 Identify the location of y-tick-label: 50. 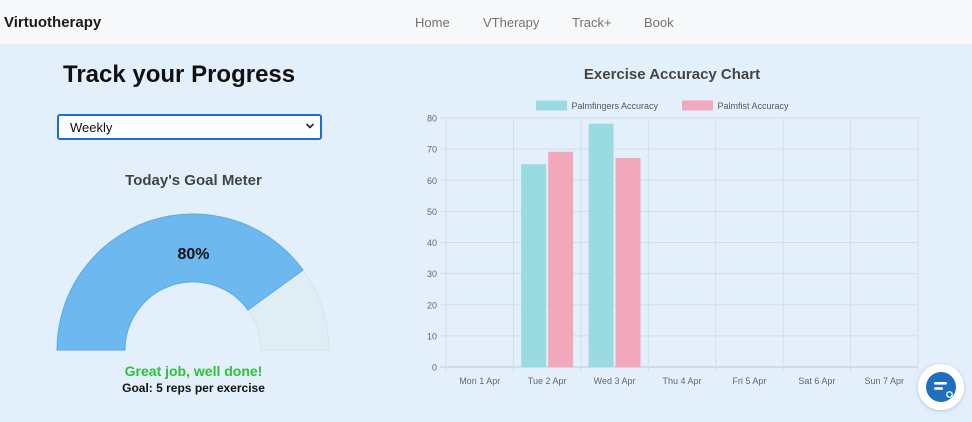
(432, 212).